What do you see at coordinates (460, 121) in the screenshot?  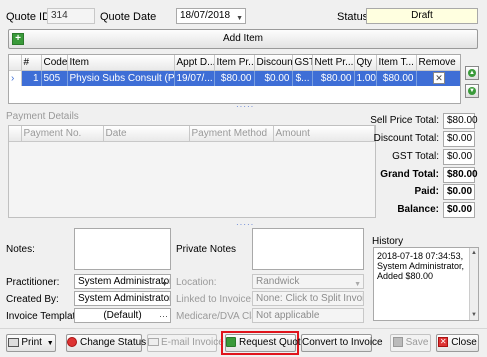 I see `sell-price-total-value: $80.00` at bounding box center [460, 121].